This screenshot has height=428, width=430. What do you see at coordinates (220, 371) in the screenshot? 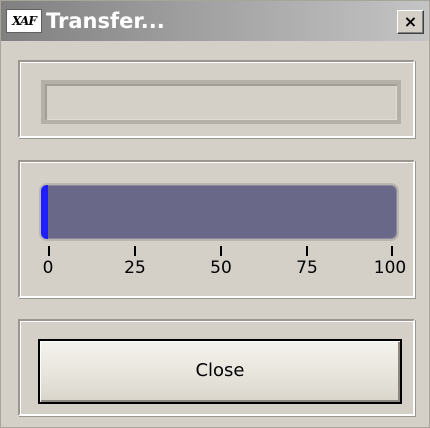
I see `close-button: Close` at bounding box center [220, 371].